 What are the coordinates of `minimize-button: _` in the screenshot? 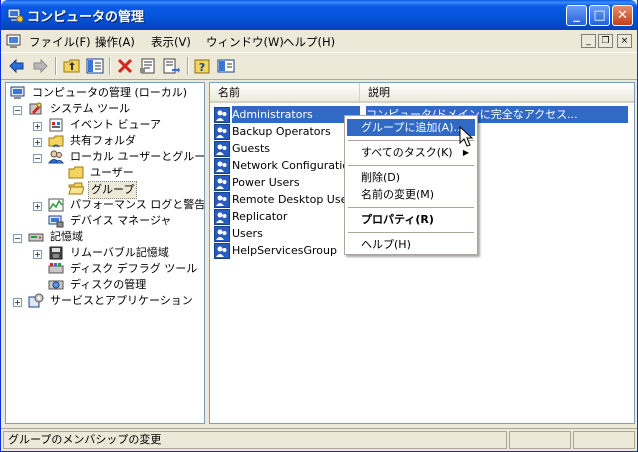 It's located at (576, 15).